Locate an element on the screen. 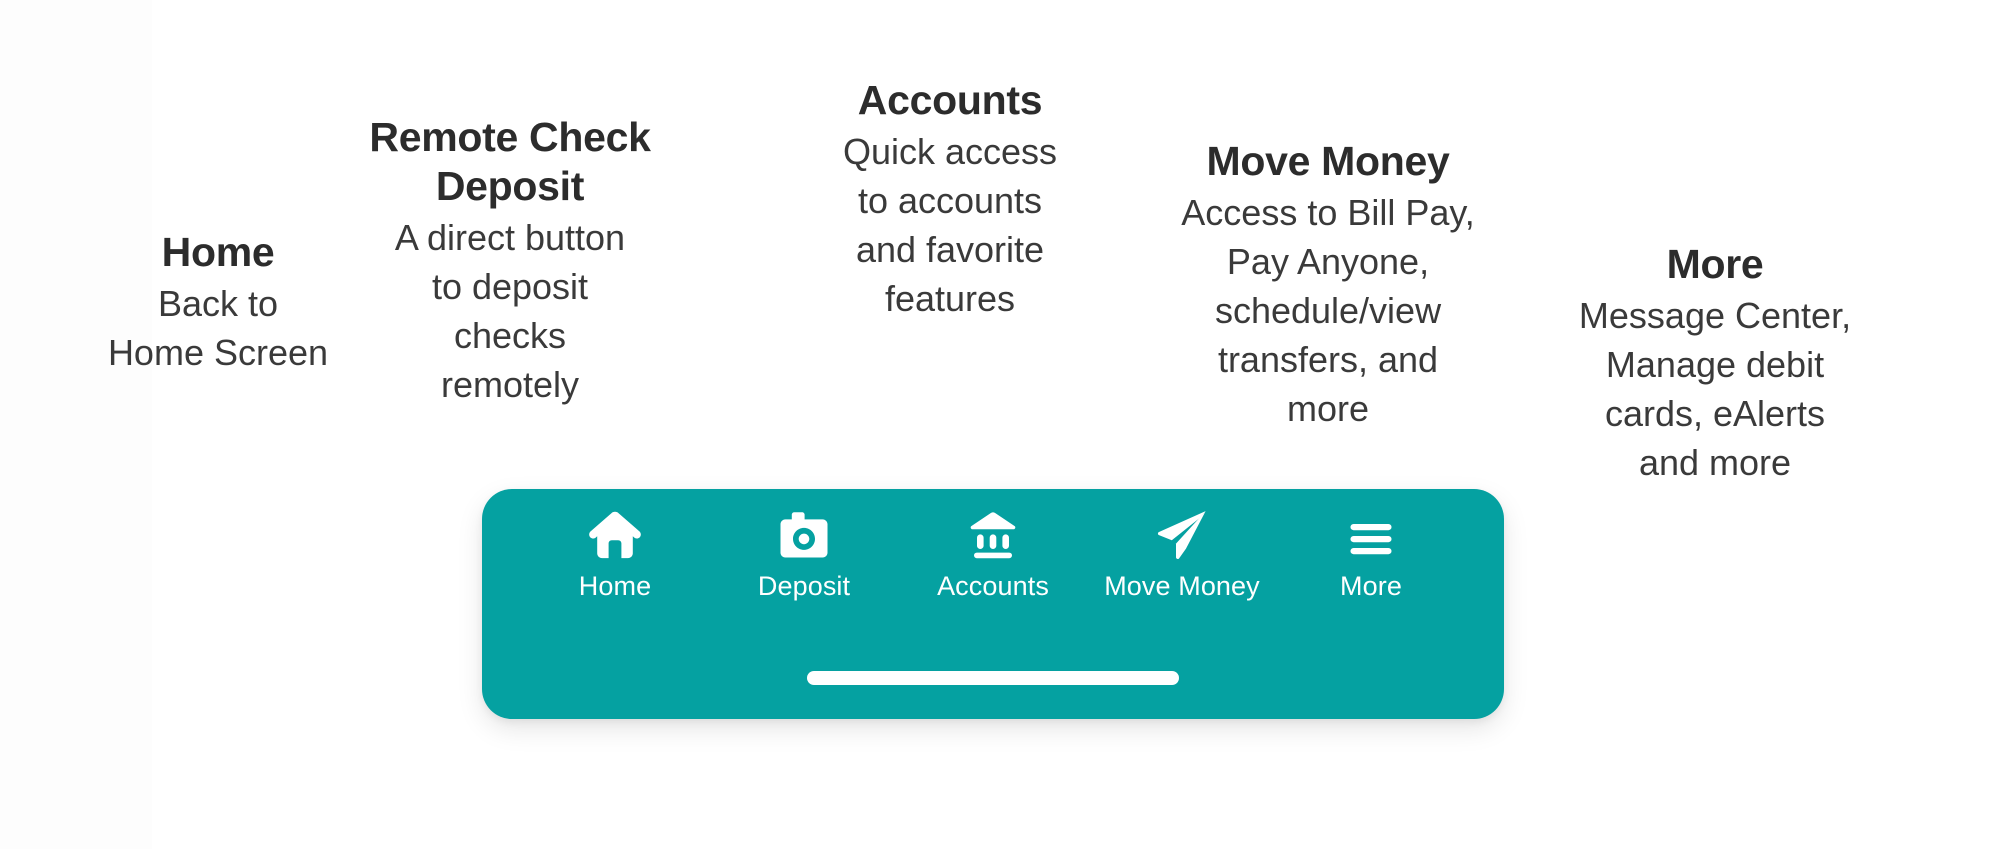 Image resolution: width=2000 pixels, height=849 pixels. home-indicator-bar is located at coordinates (993, 678).